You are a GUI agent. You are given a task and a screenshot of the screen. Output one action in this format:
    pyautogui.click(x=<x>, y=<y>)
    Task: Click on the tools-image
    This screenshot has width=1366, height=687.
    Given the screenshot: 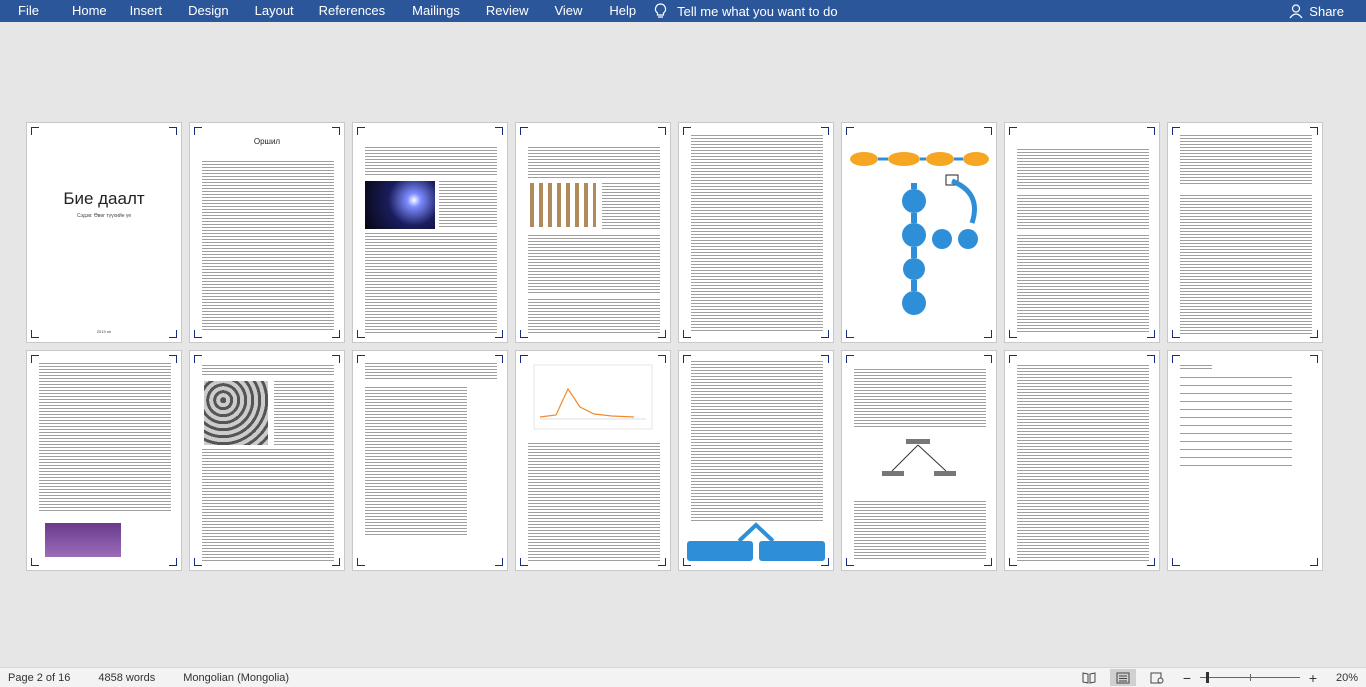 What is the action you would take?
    pyautogui.click(x=236, y=413)
    